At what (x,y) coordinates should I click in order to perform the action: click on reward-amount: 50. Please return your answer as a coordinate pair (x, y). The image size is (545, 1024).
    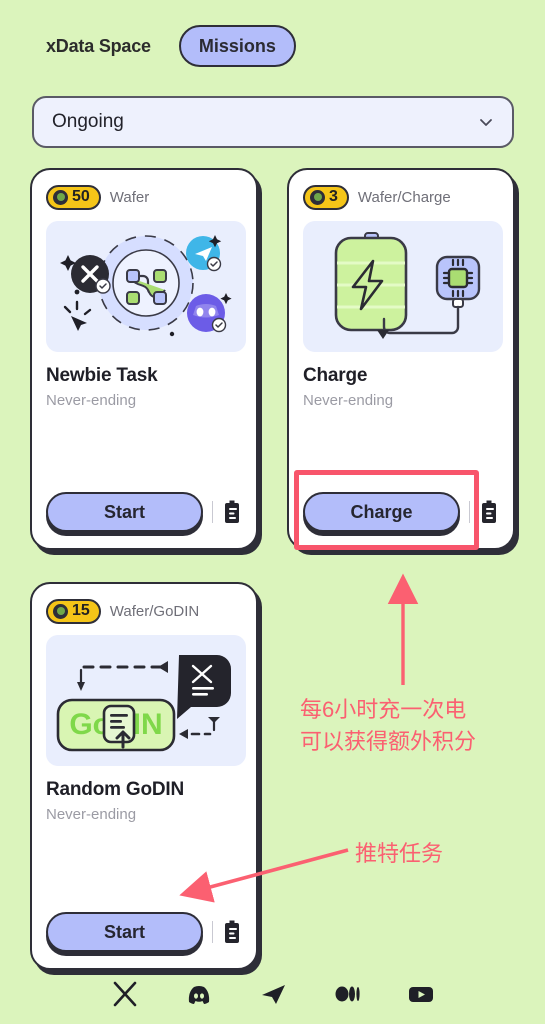
    Looking at the image, I should click on (81, 196).